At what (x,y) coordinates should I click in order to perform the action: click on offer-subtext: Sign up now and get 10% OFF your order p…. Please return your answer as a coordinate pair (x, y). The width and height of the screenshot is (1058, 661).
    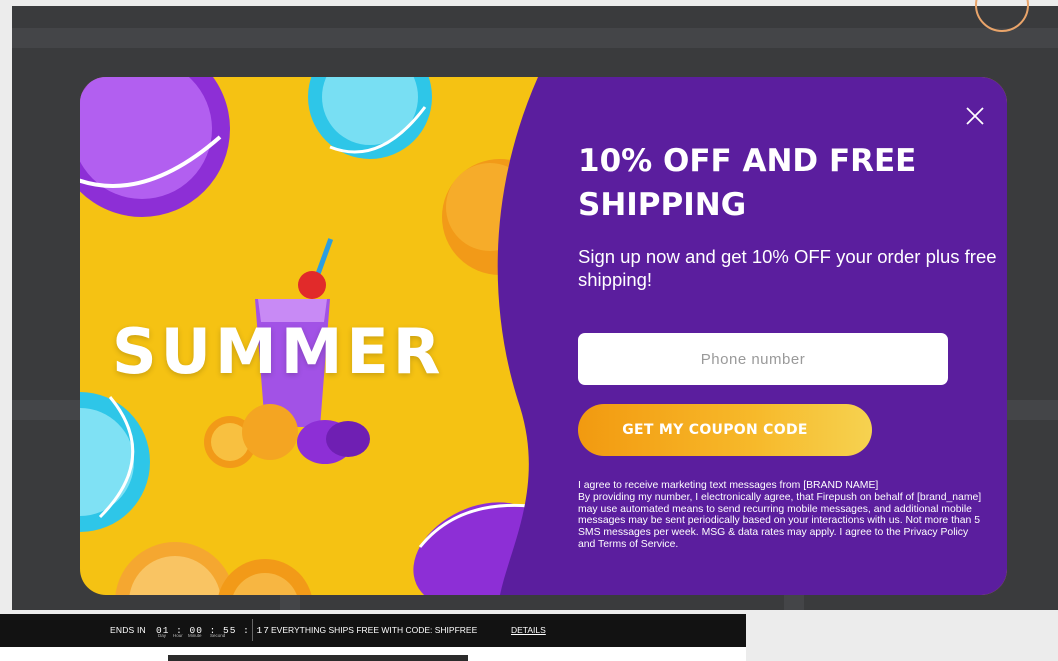
    Looking at the image, I should click on (787, 268).